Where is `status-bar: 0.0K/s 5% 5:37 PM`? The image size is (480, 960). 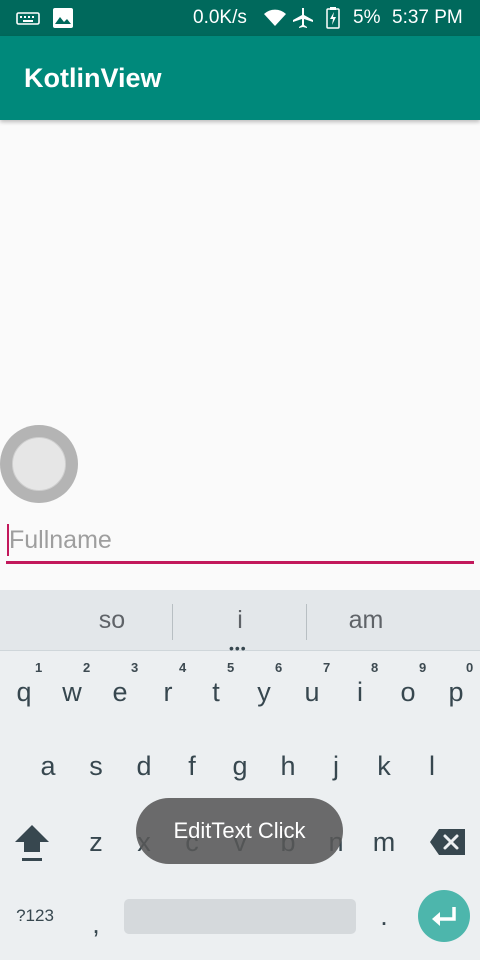
status-bar: 0.0K/s 5% 5:37 PM is located at coordinates (240, 18).